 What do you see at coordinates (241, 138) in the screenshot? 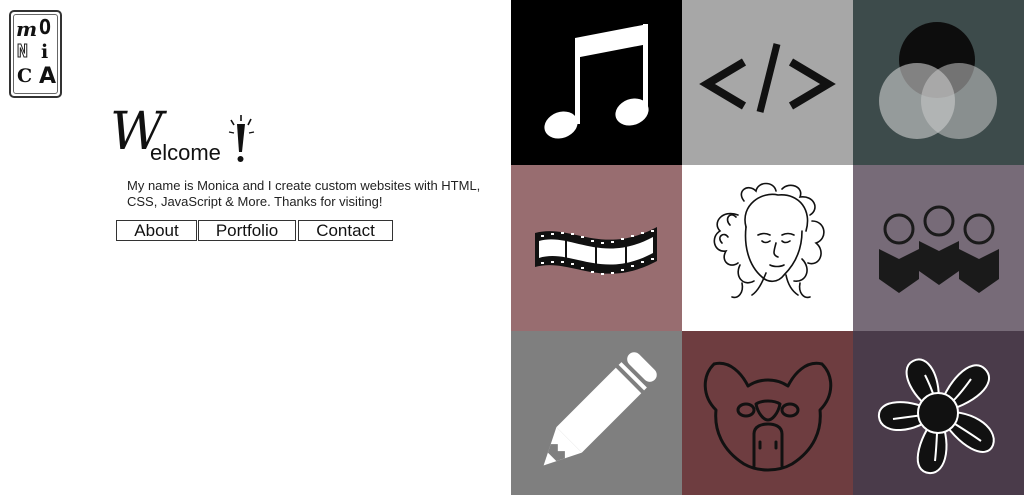
I see `exclamation-icon` at bounding box center [241, 138].